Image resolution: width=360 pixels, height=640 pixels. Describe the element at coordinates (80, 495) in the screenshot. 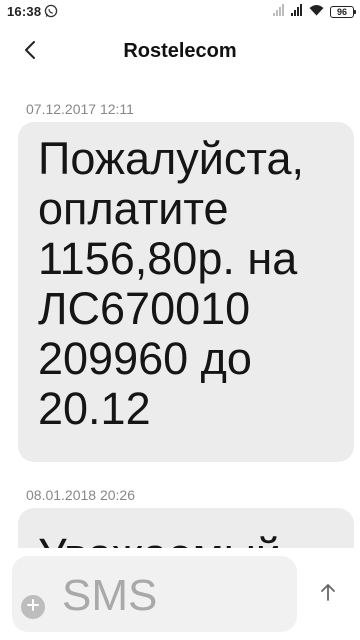

I see `message-timestamp: 08.01.2018 20:26` at that location.